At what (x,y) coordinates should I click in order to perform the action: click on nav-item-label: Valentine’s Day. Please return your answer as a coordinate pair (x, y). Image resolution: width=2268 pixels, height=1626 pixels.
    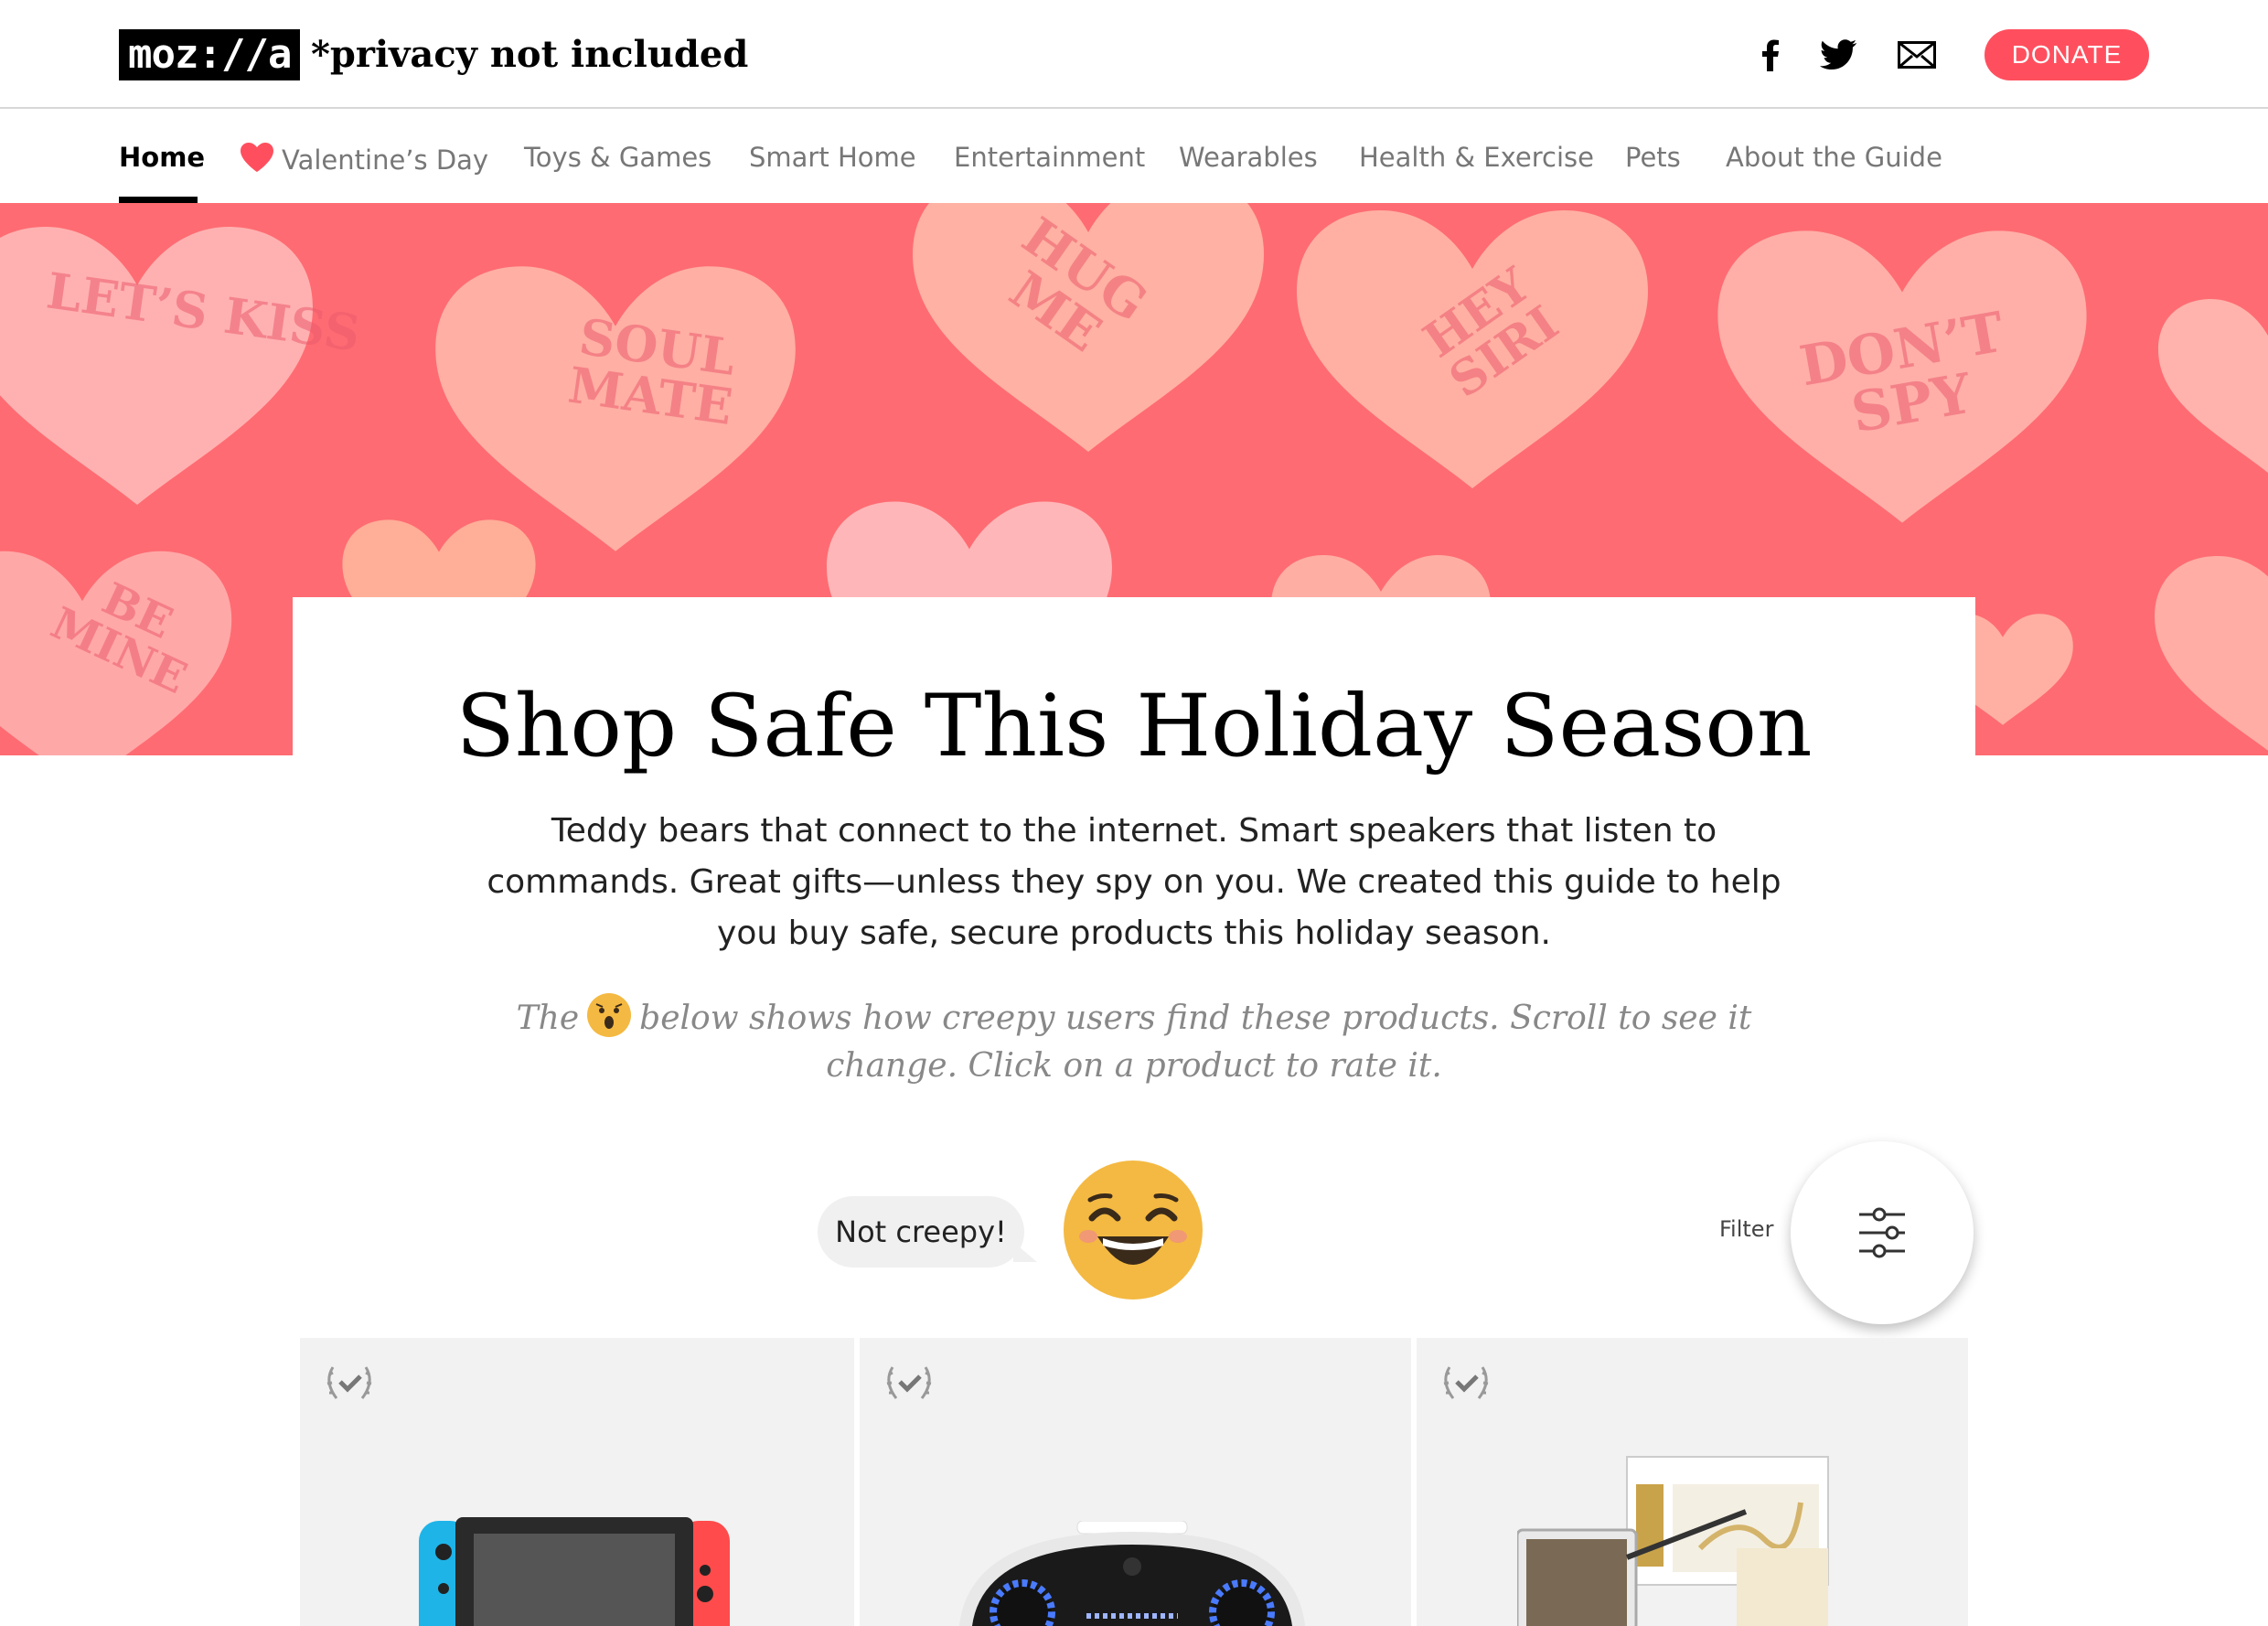
    Looking at the image, I should click on (385, 160).